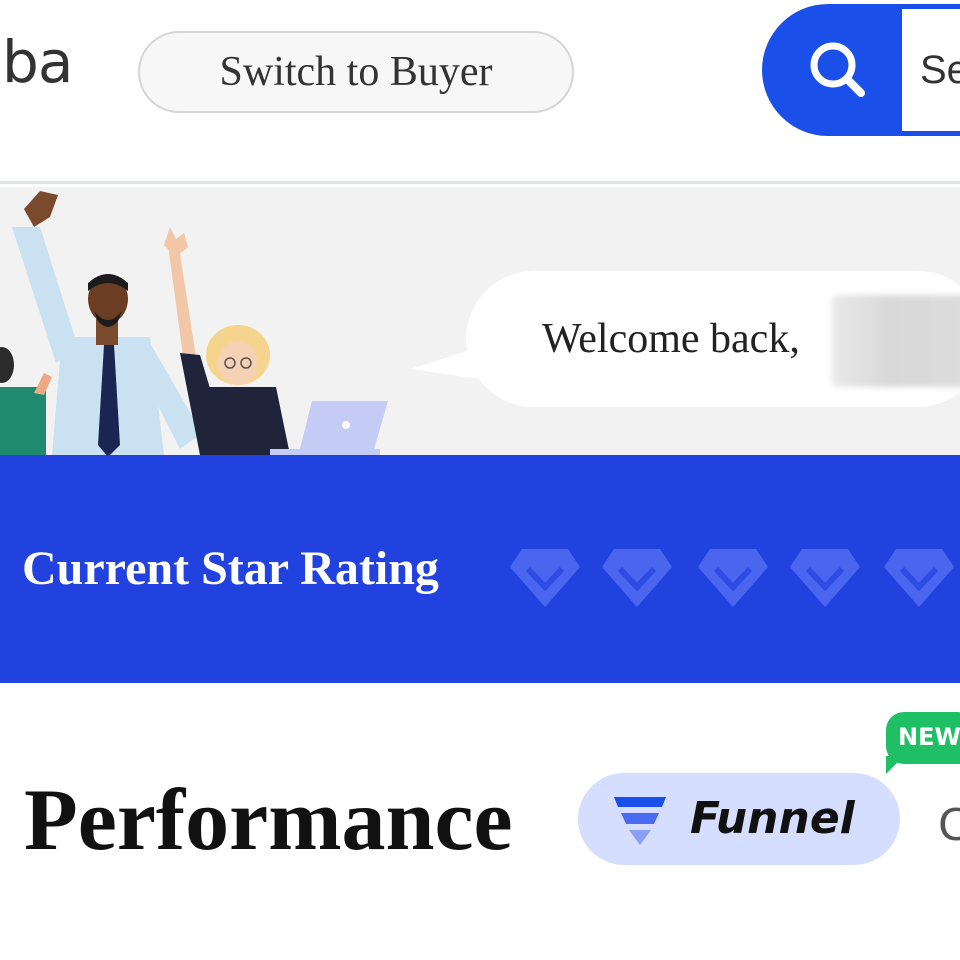  I want to click on funnel-button: Funnel, so click(739, 819).